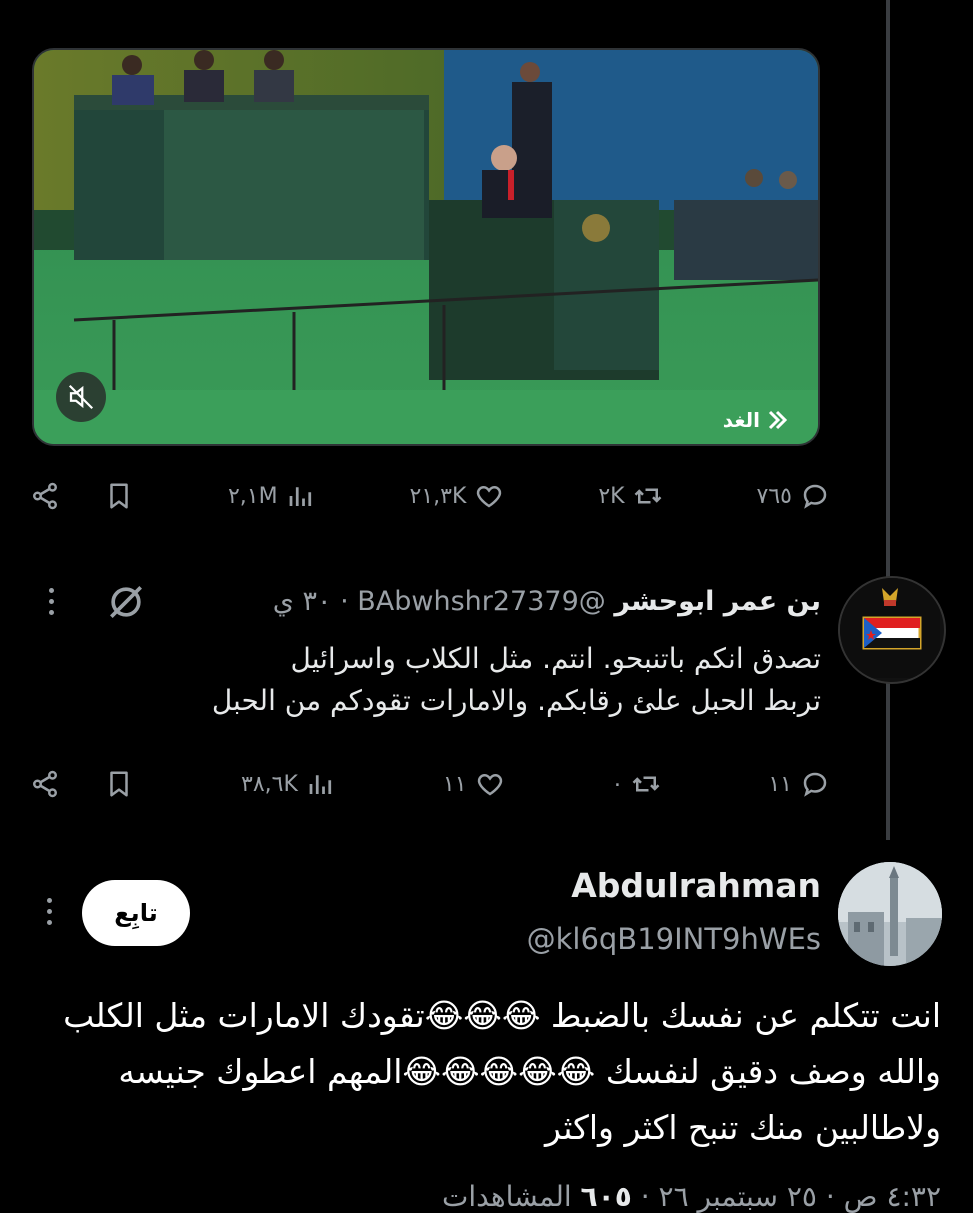  Describe the element at coordinates (49, 911) in the screenshot. I see `tweet-more-options` at that location.